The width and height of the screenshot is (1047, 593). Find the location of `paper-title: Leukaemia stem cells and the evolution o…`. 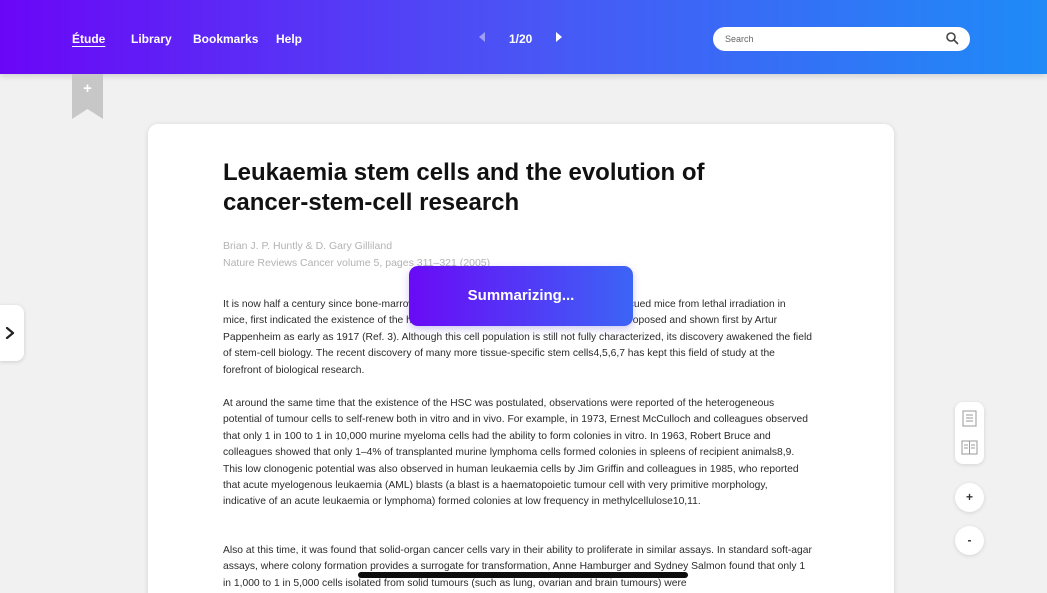

paper-title: Leukaemia stem cells and the evolution o… is located at coordinates (464, 187).